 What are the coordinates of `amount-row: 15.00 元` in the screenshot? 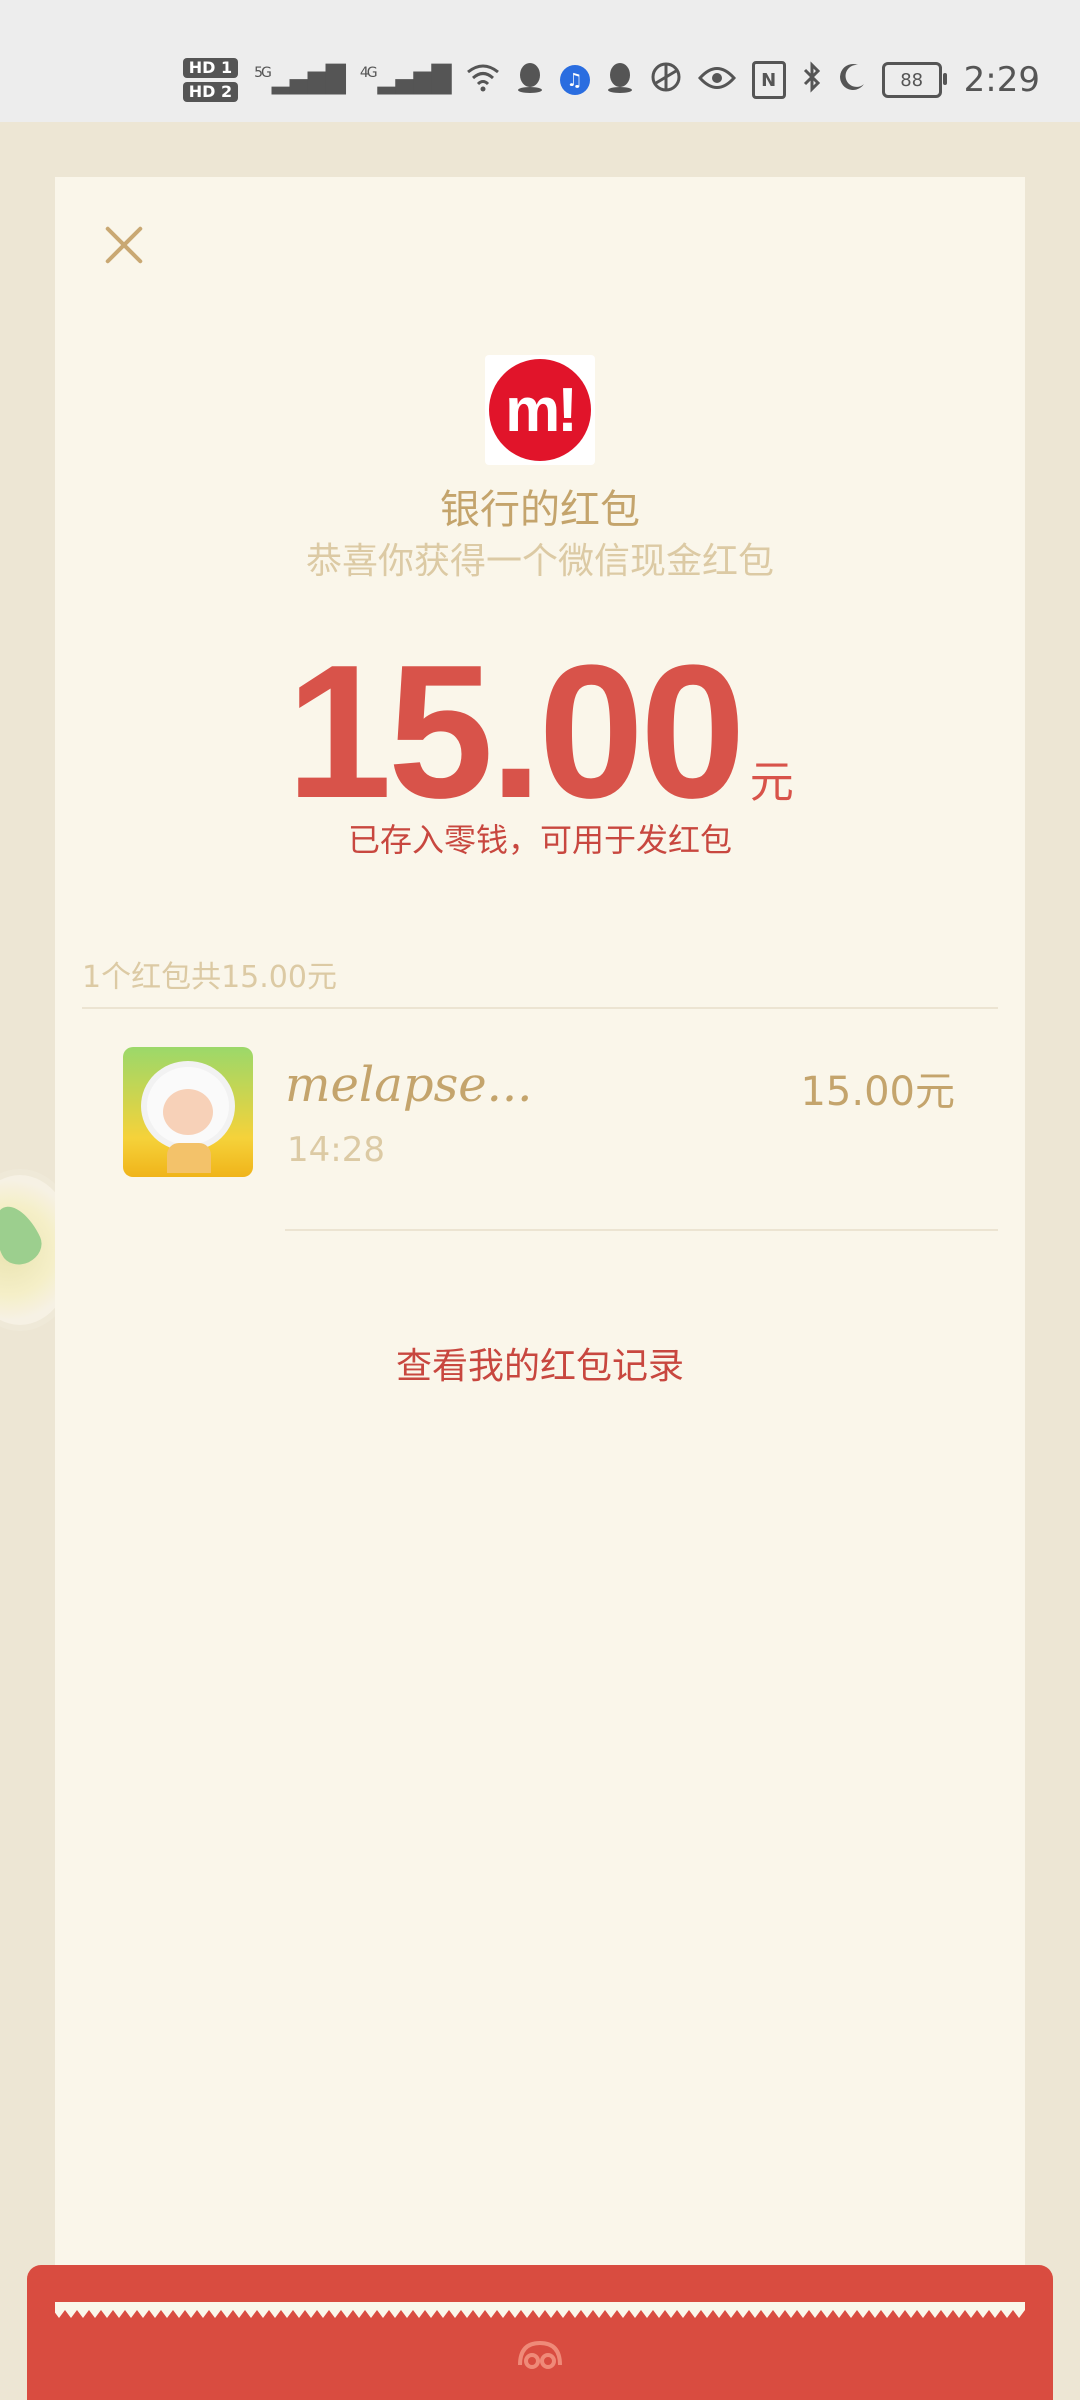 It's located at (540, 732).